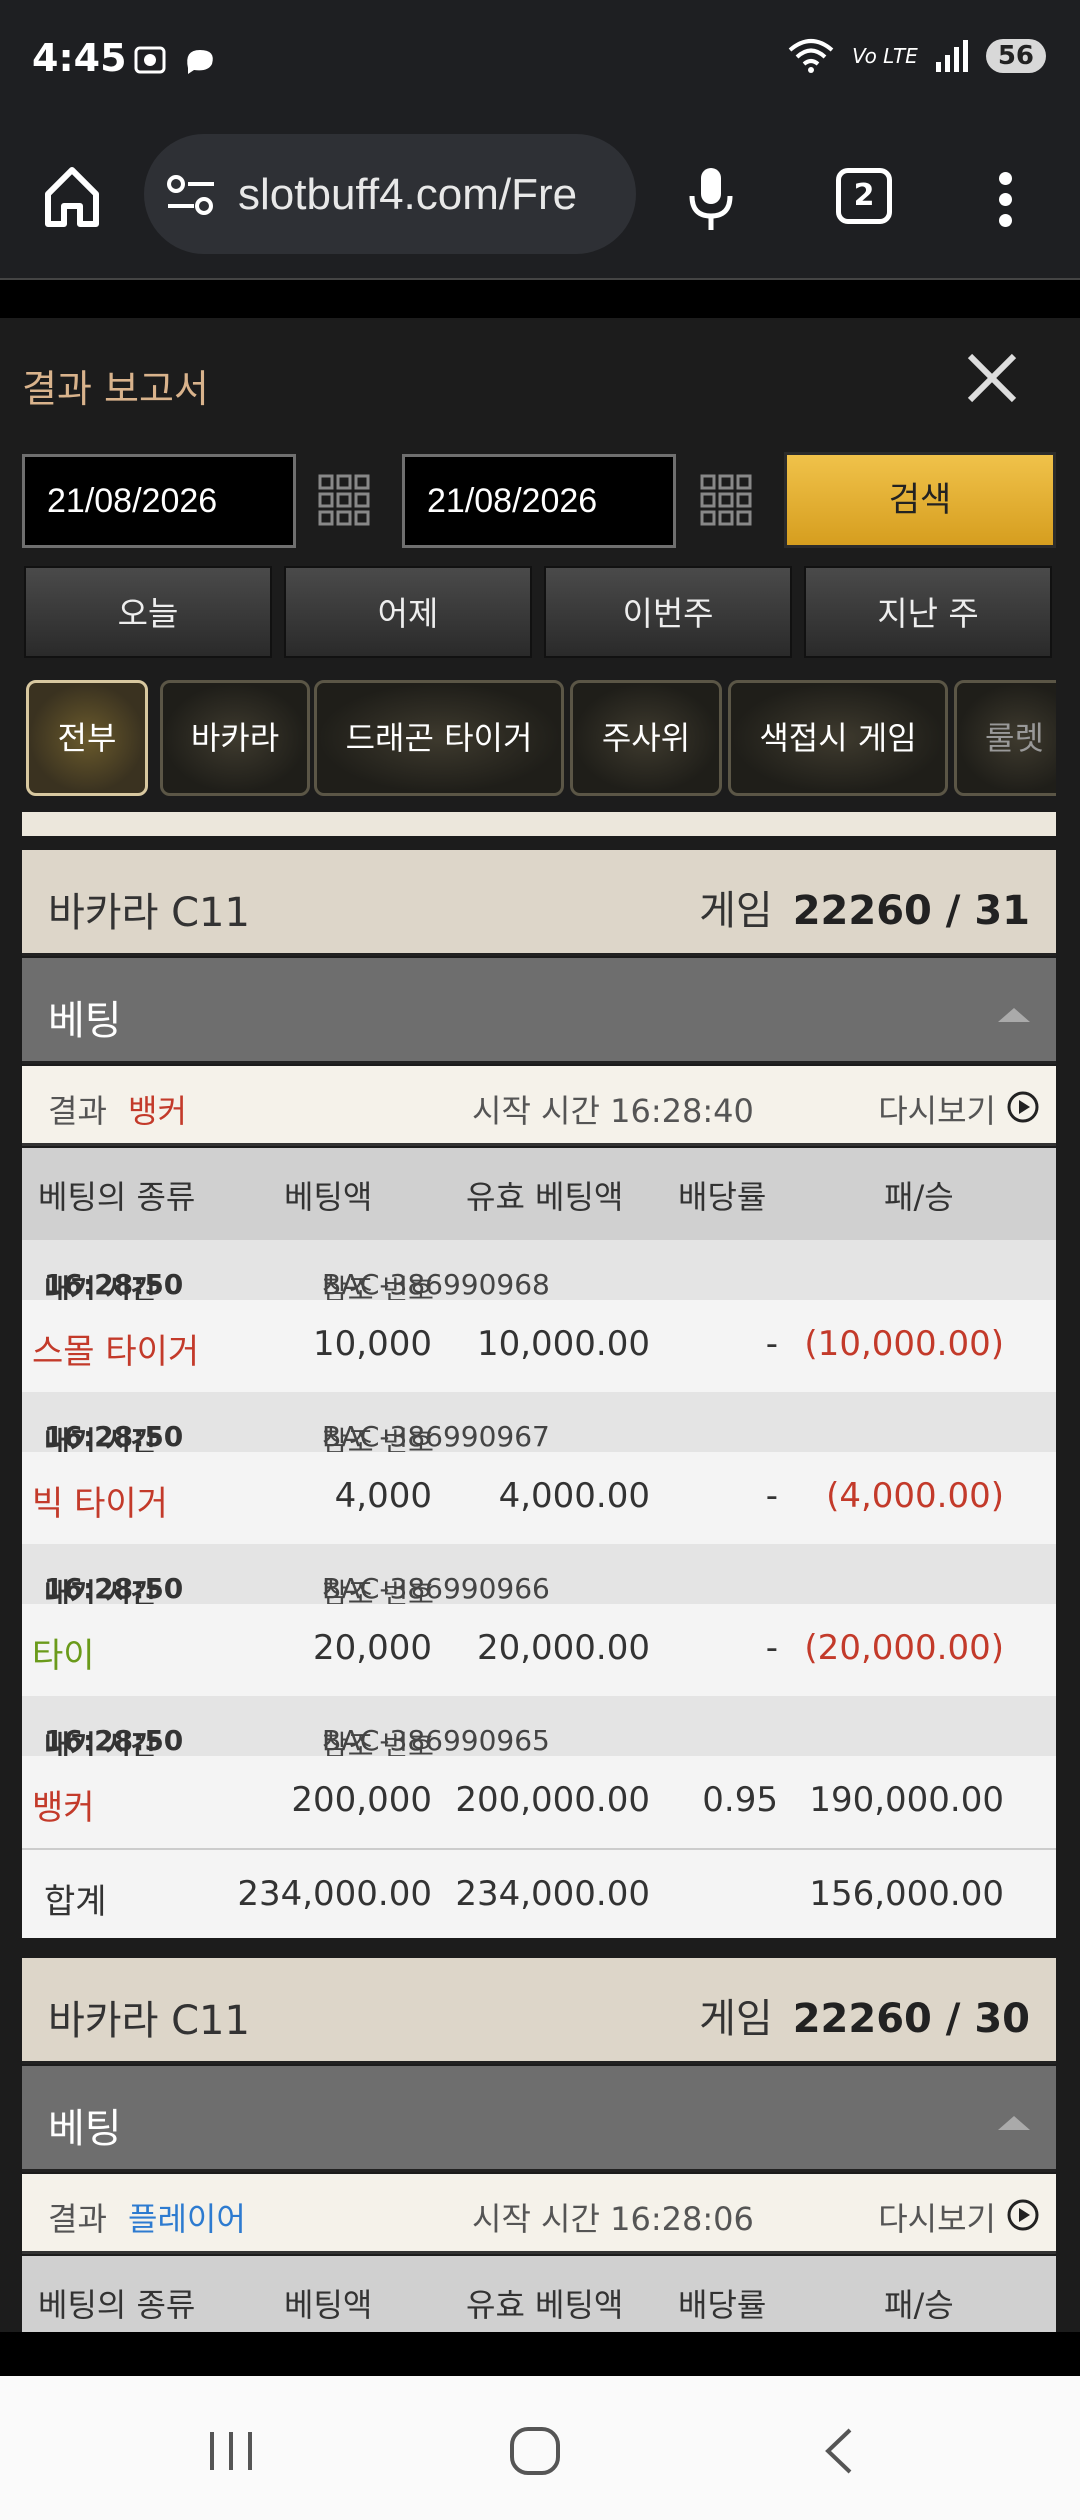 This screenshot has width=1080, height=2520. What do you see at coordinates (838, 738) in the screenshot?
I see `tab-color-plate: 색접시 게임` at bounding box center [838, 738].